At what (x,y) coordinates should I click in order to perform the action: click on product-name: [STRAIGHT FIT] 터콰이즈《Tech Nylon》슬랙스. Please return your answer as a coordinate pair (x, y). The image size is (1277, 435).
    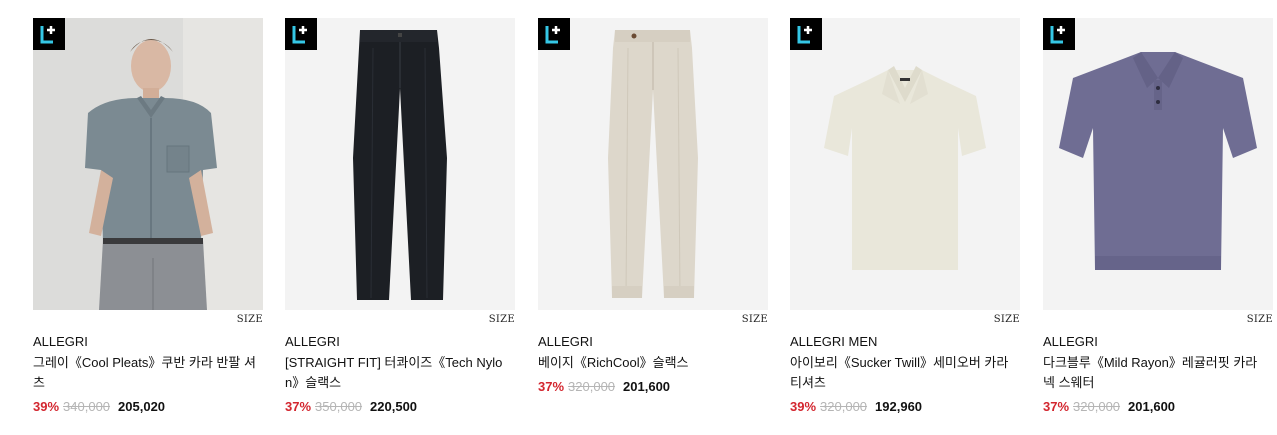
    Looking at the image, I should click on (397, 373).